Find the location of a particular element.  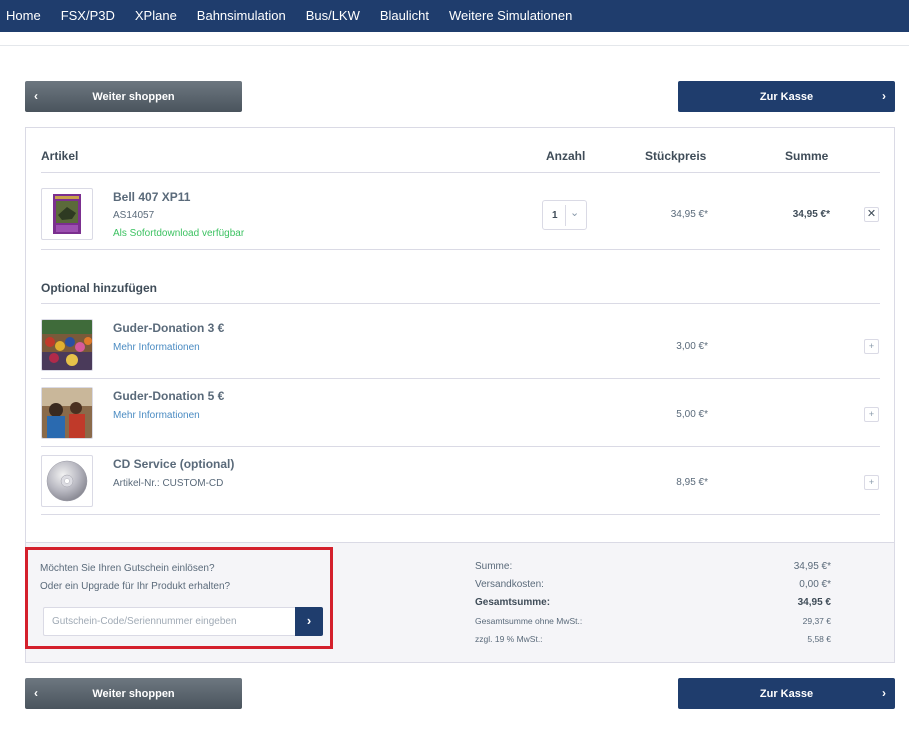

optional-add-title: Optional hinzufügen is located at coordinates (99, 288).